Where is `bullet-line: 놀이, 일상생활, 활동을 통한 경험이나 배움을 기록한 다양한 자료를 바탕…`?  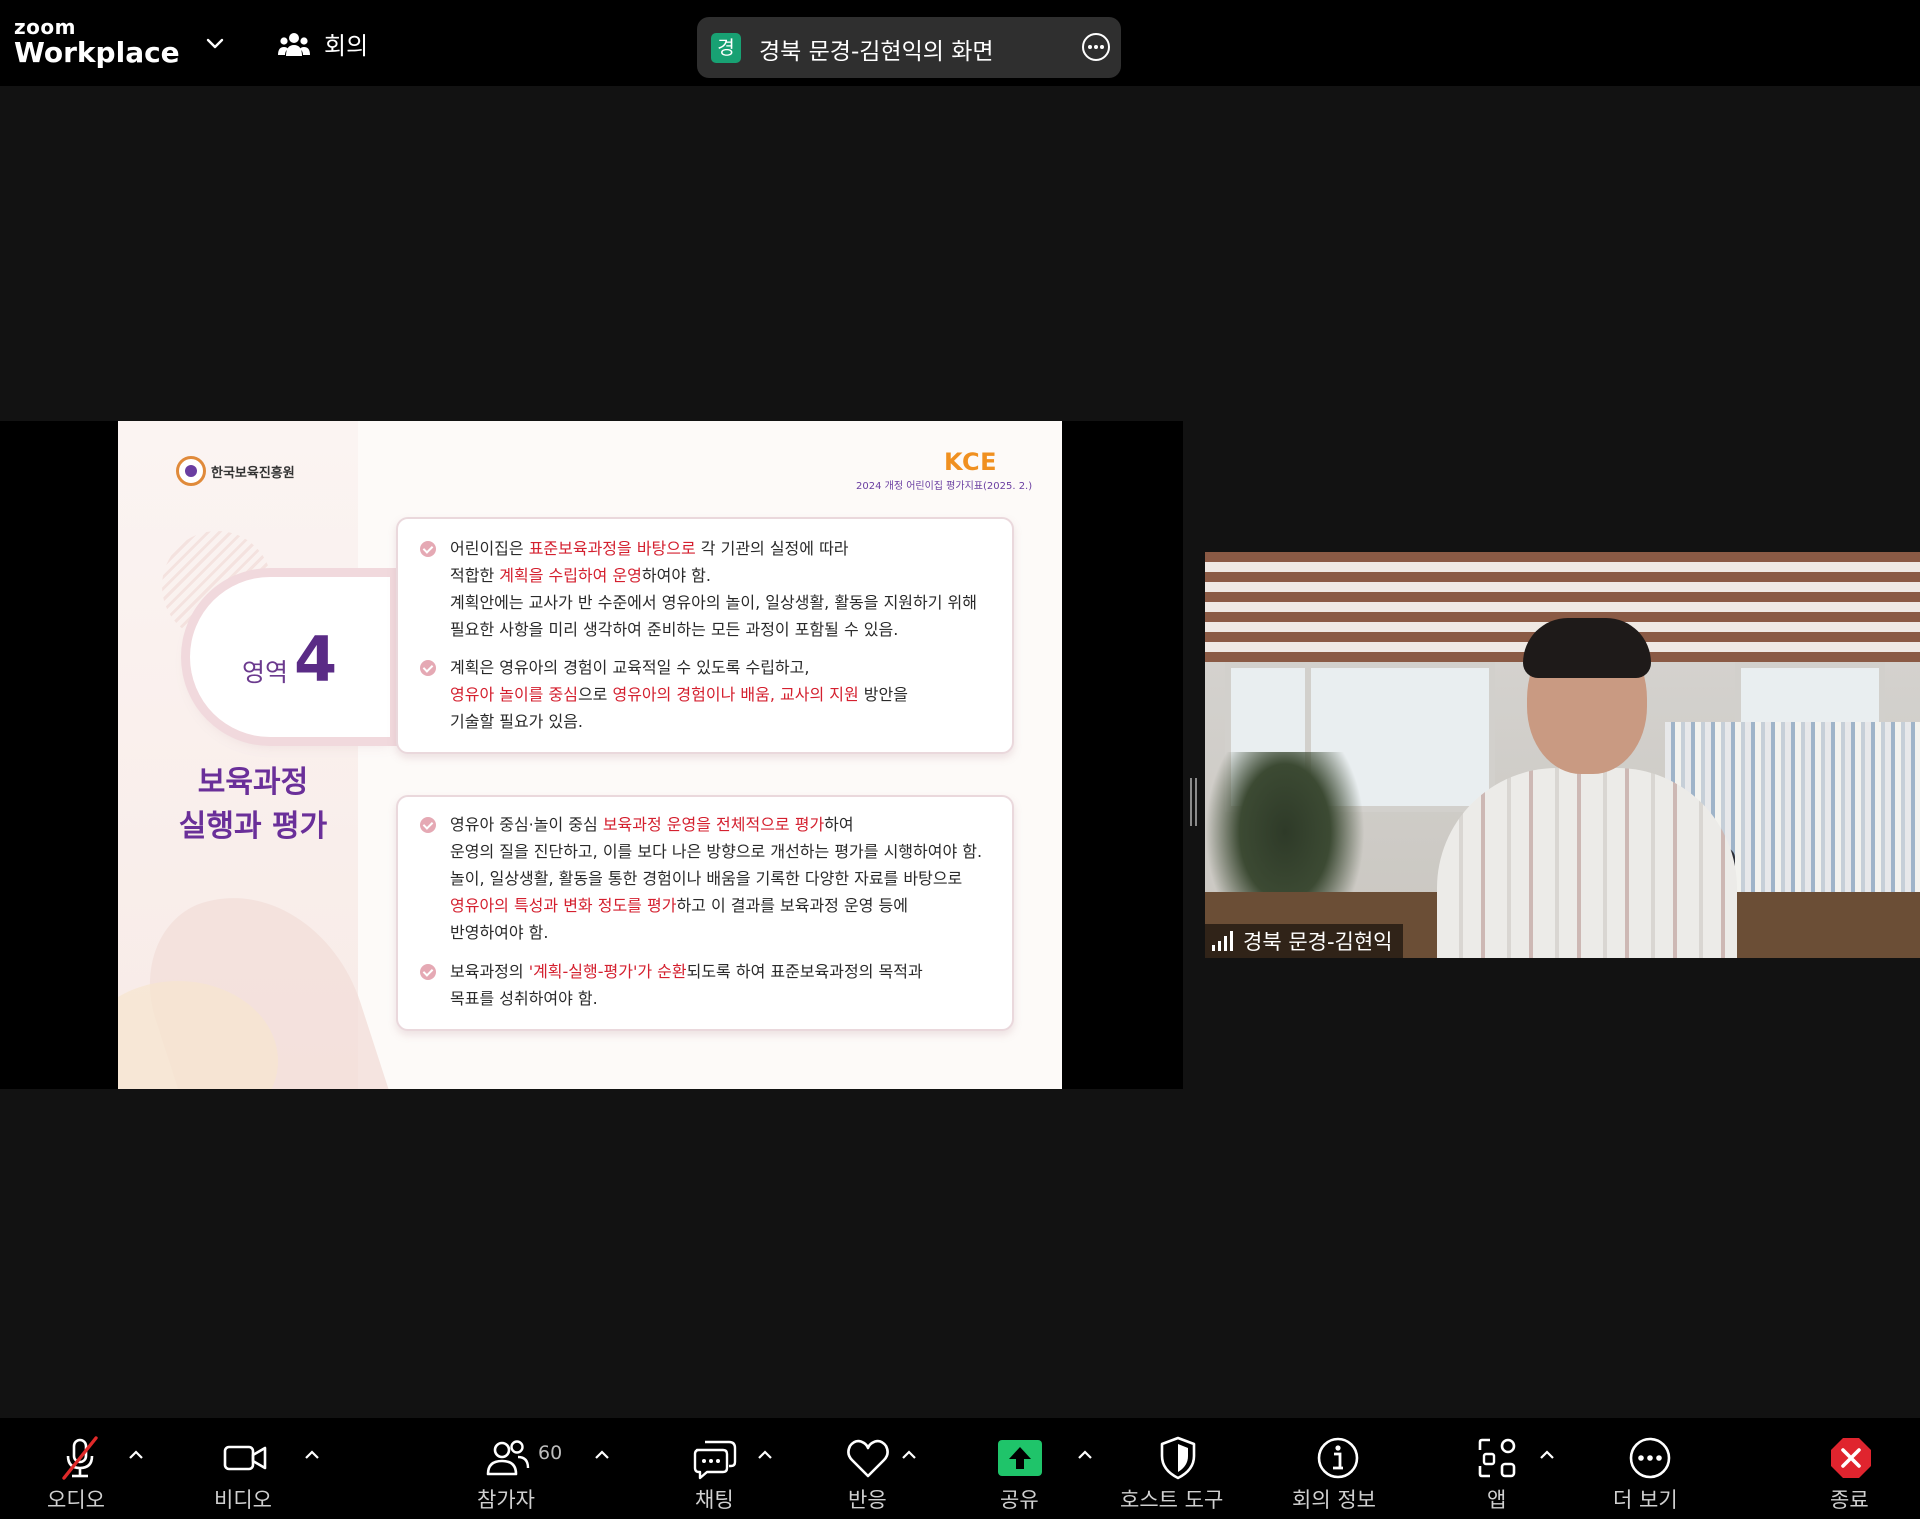
bullet-line: 놀이, 일상생활, 활동을 통한 경험이나 배움을 기록한 다양한 자료를 바탕… is located at coordinates (706, 878).